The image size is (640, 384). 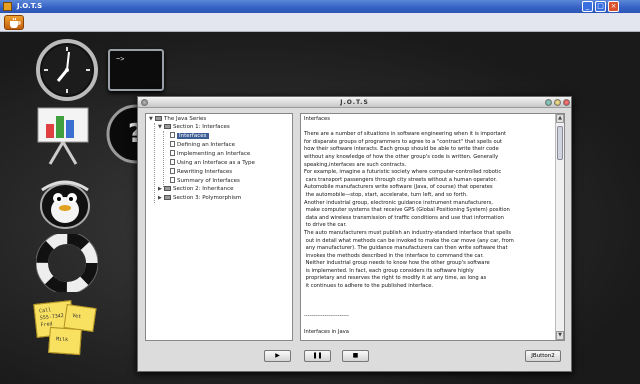 What do you see at coordinates (560, 335) in the screenshot?
I see `scroll-down-arrow-icon: ▼` at bounding box center [560, 335].